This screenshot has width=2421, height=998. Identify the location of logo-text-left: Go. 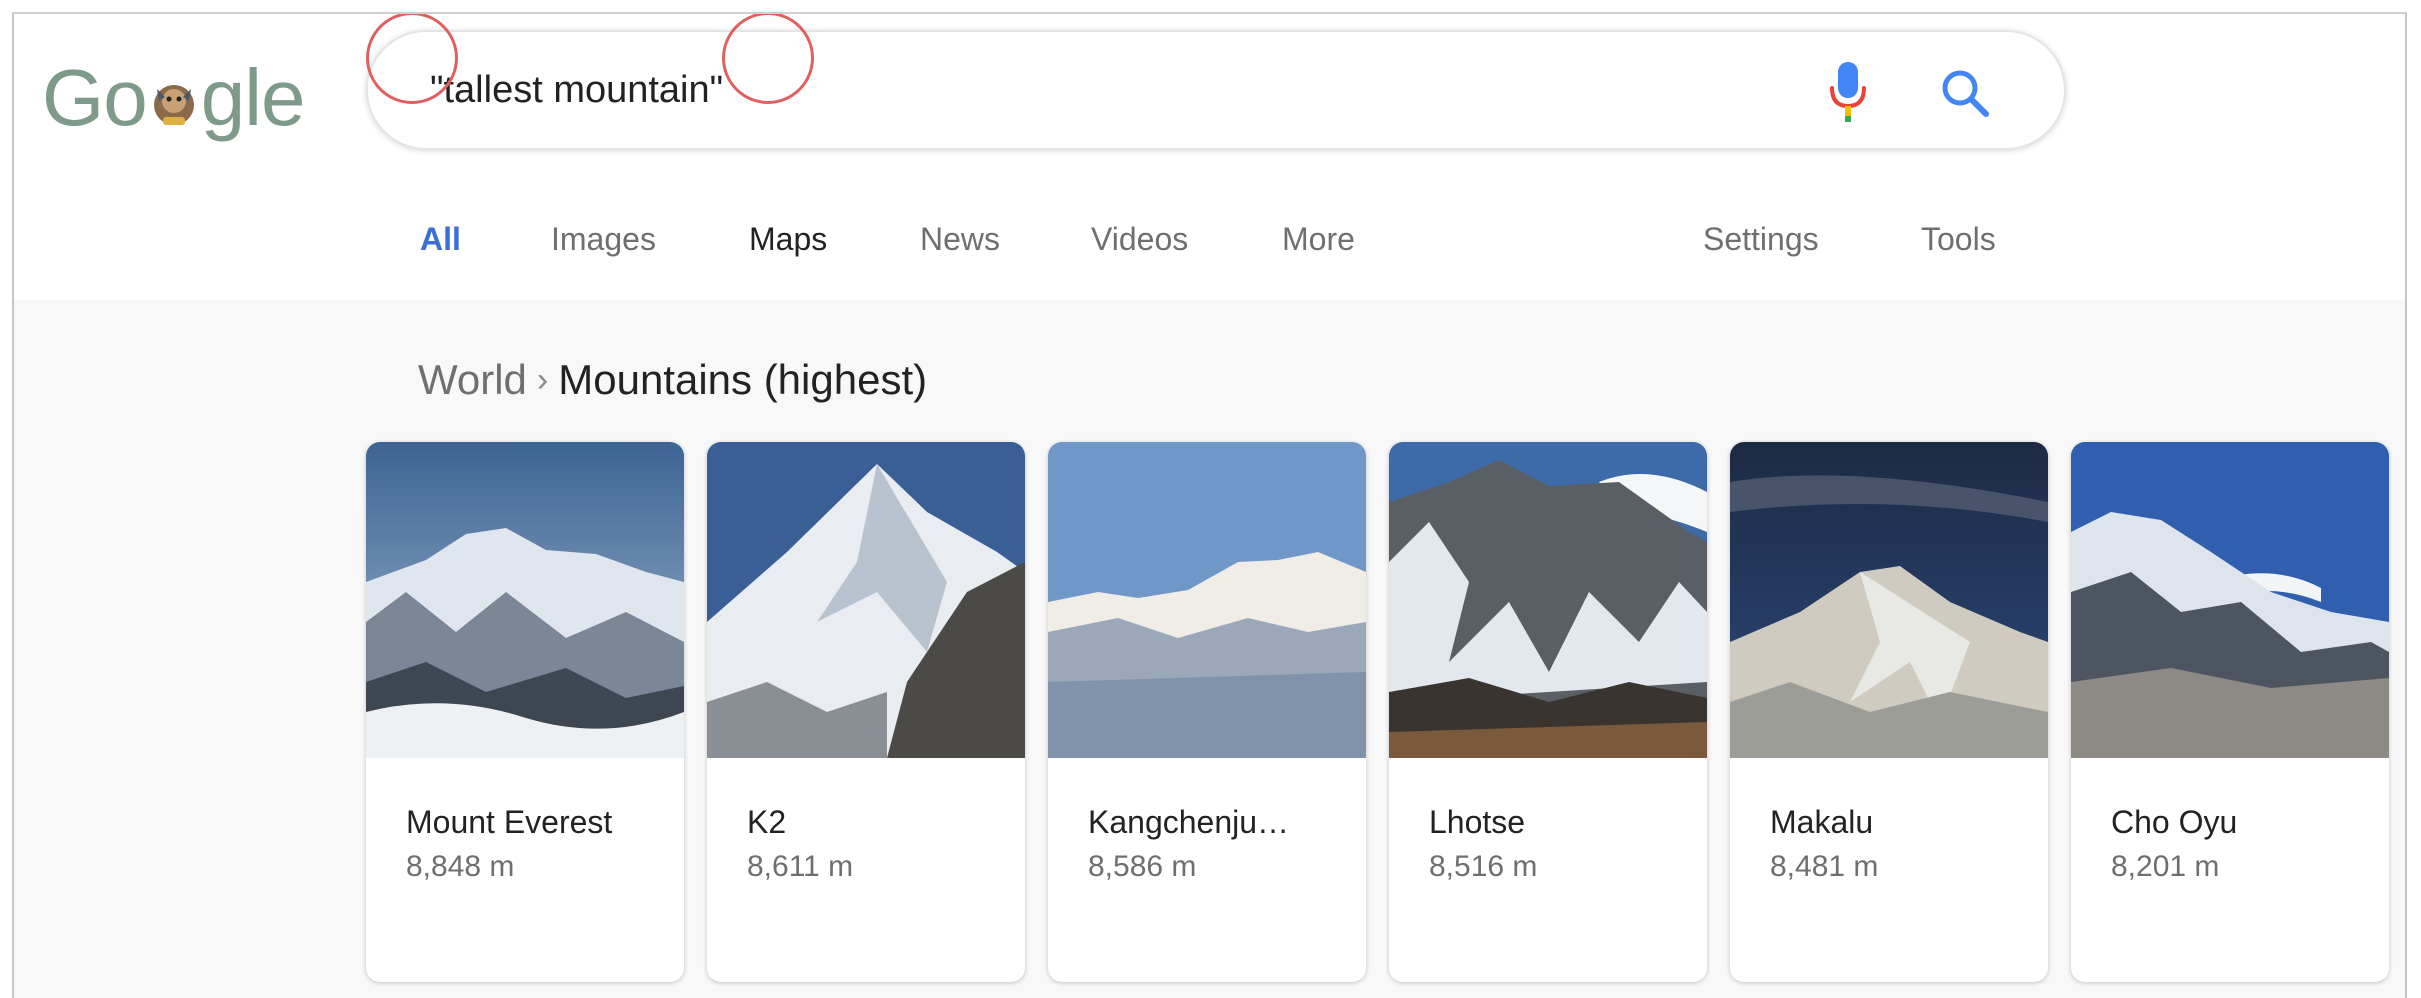
(95, 97).